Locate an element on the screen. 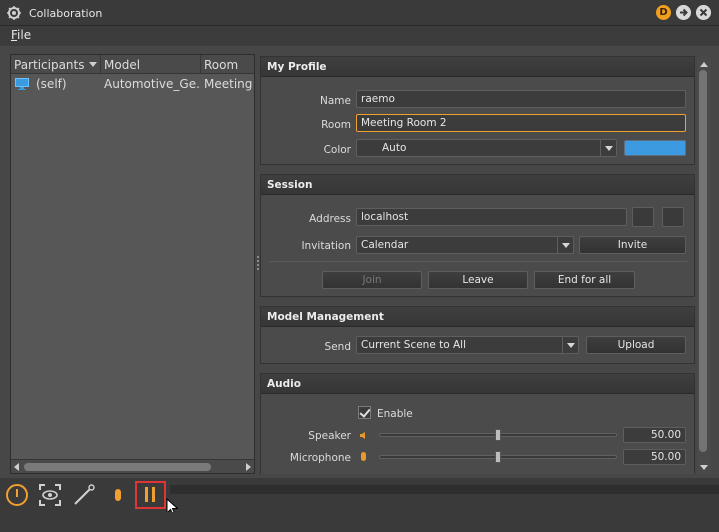 This screenshot has height=532, width=719. invitation-select-value: Calendar is located at coordinates (385, 245).